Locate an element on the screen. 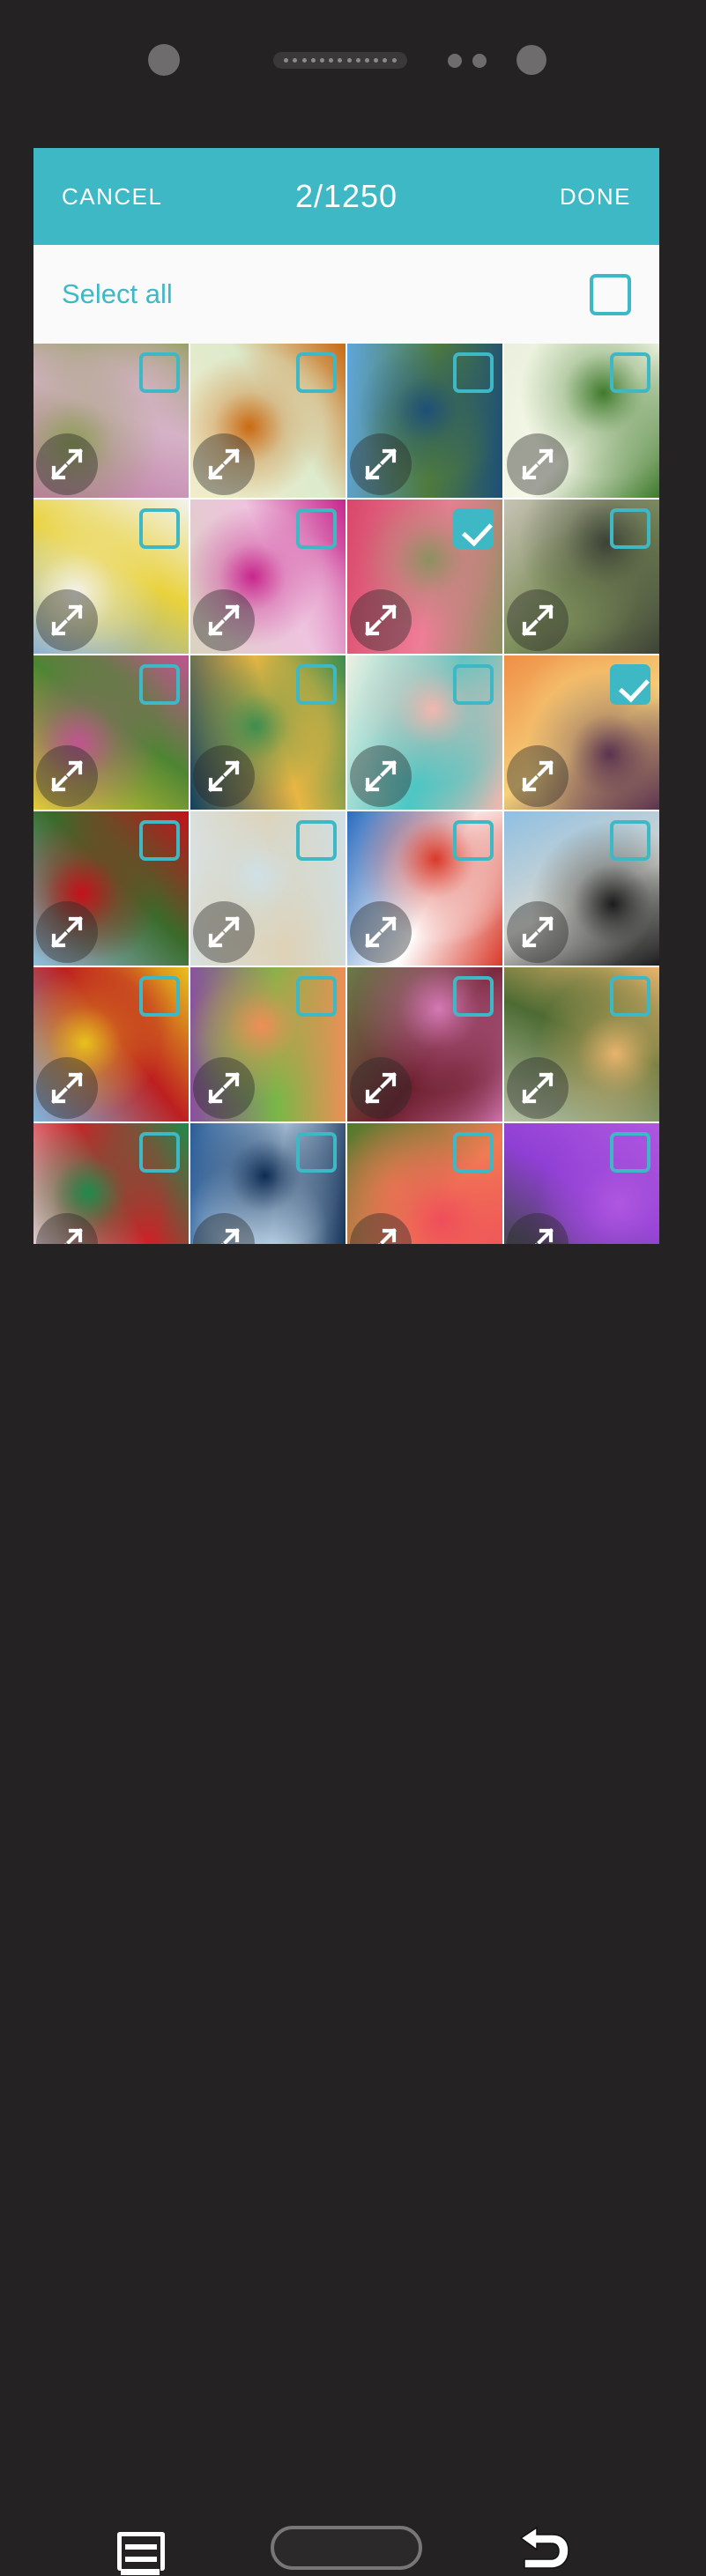  menu-icon is located at coordinates (141, 2553).